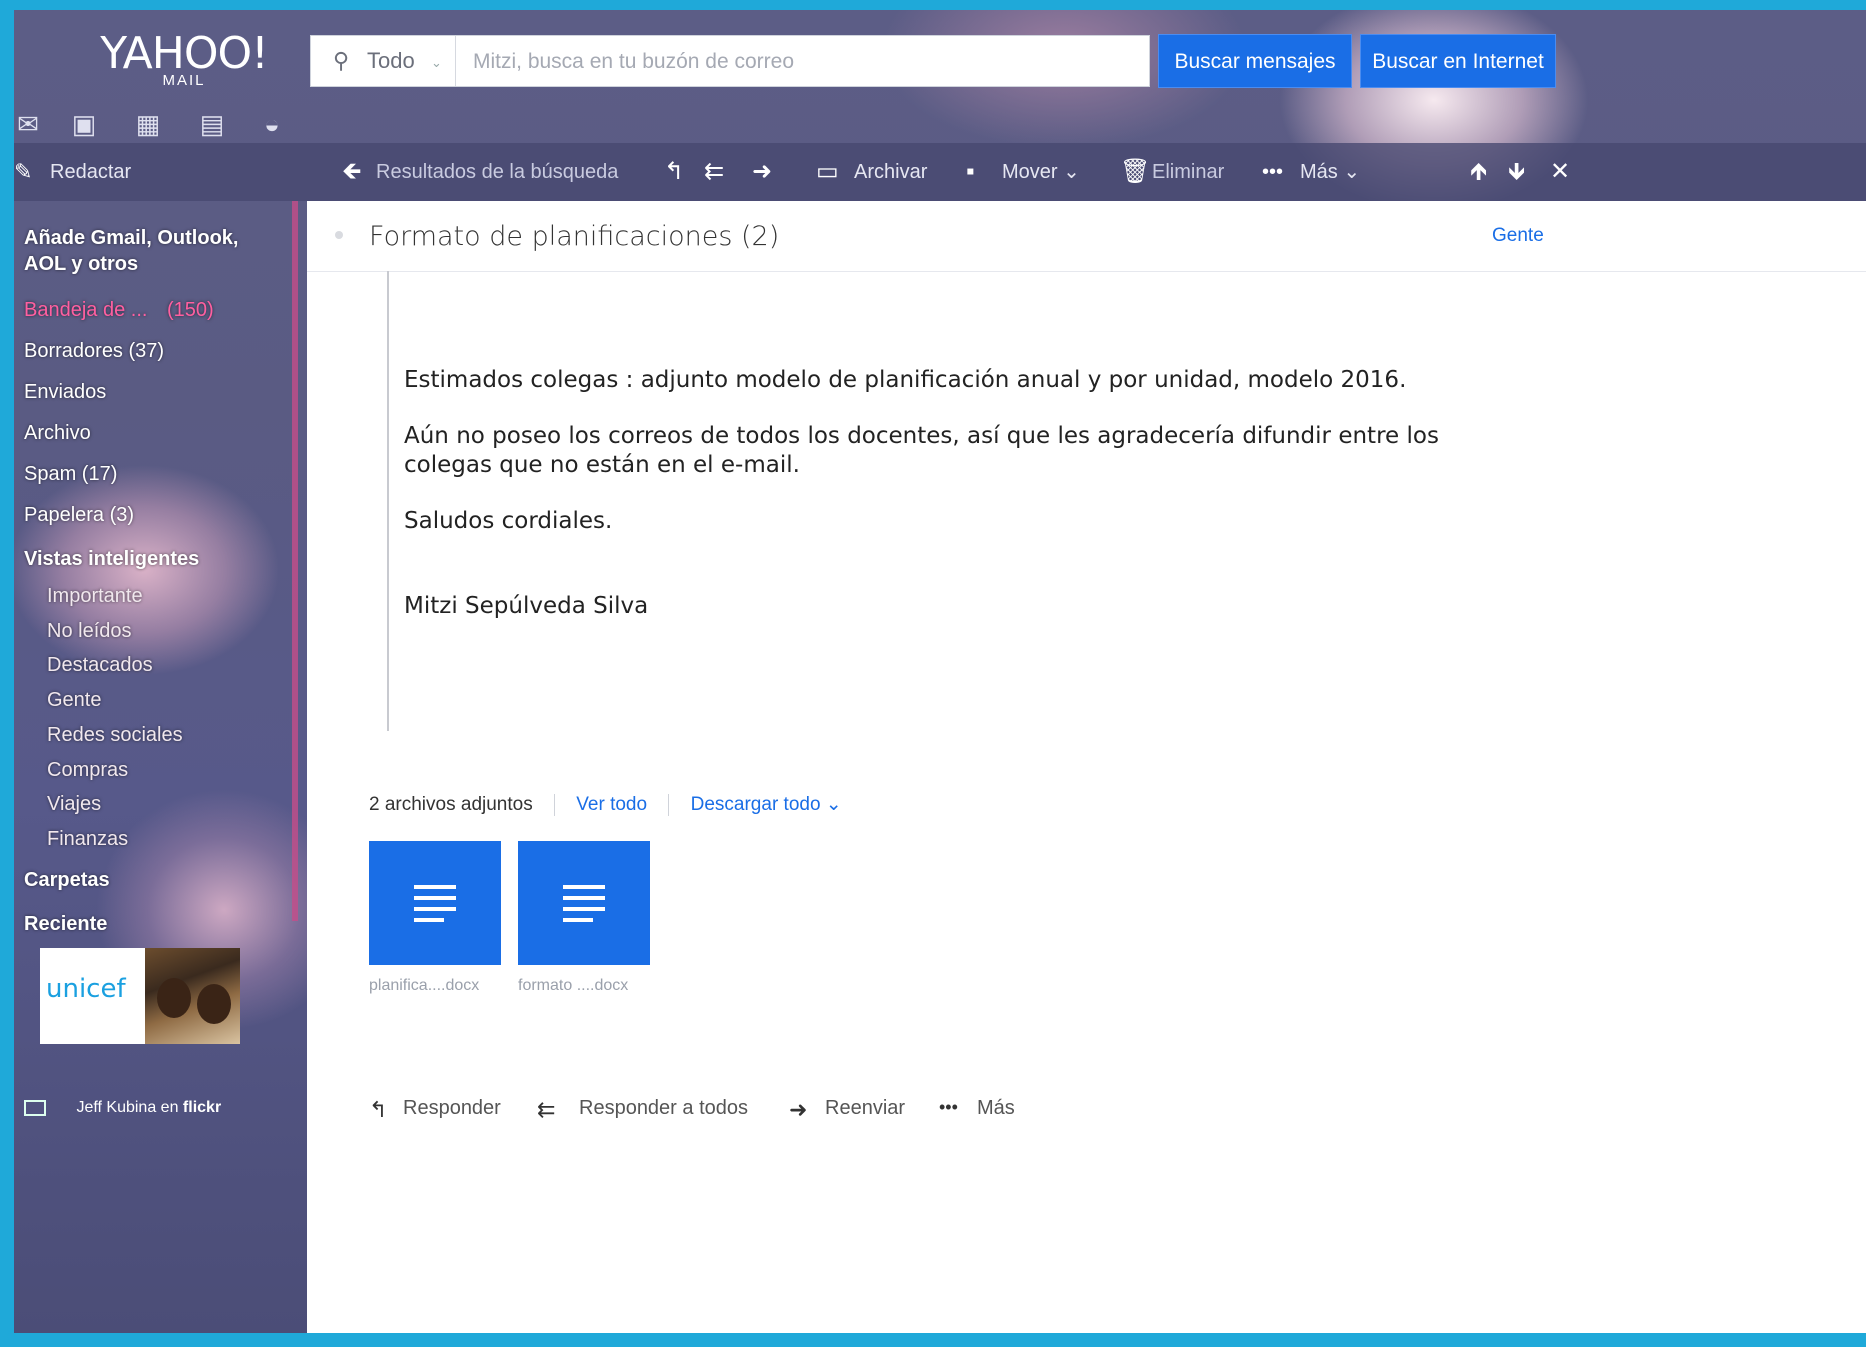 The height and width of the screenshot is (1347, 1866). Describe the element at coordinates (436, 62) in the screenshot. I see `chevron-down-icon: ⌄` at that location.